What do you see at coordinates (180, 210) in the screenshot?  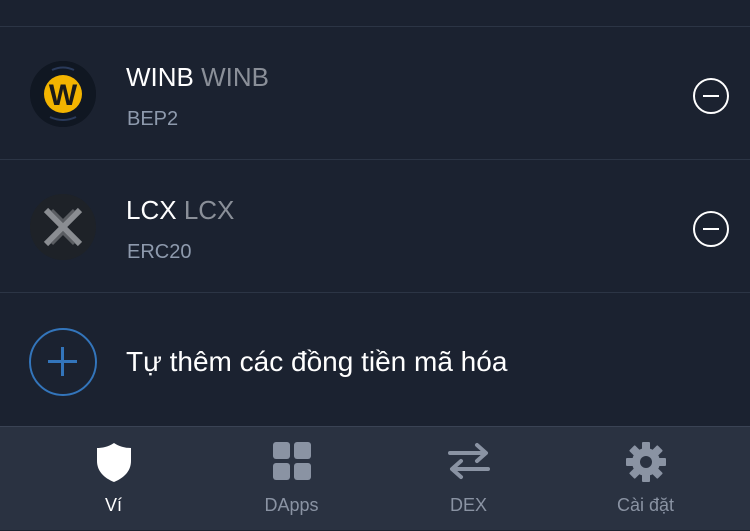 I see `token-title: LCX LCX` at bounding box center [180, 210].